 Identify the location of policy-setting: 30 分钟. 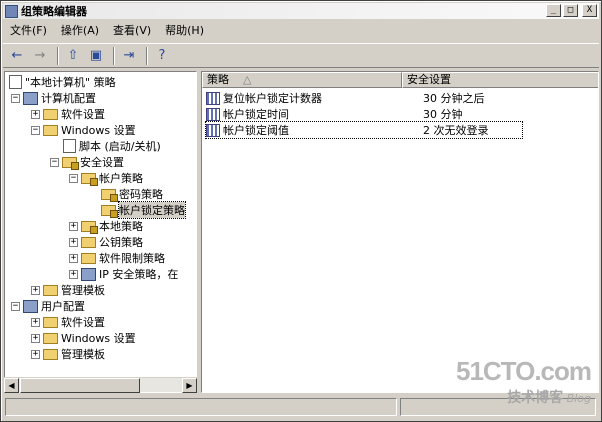
(443, 114).